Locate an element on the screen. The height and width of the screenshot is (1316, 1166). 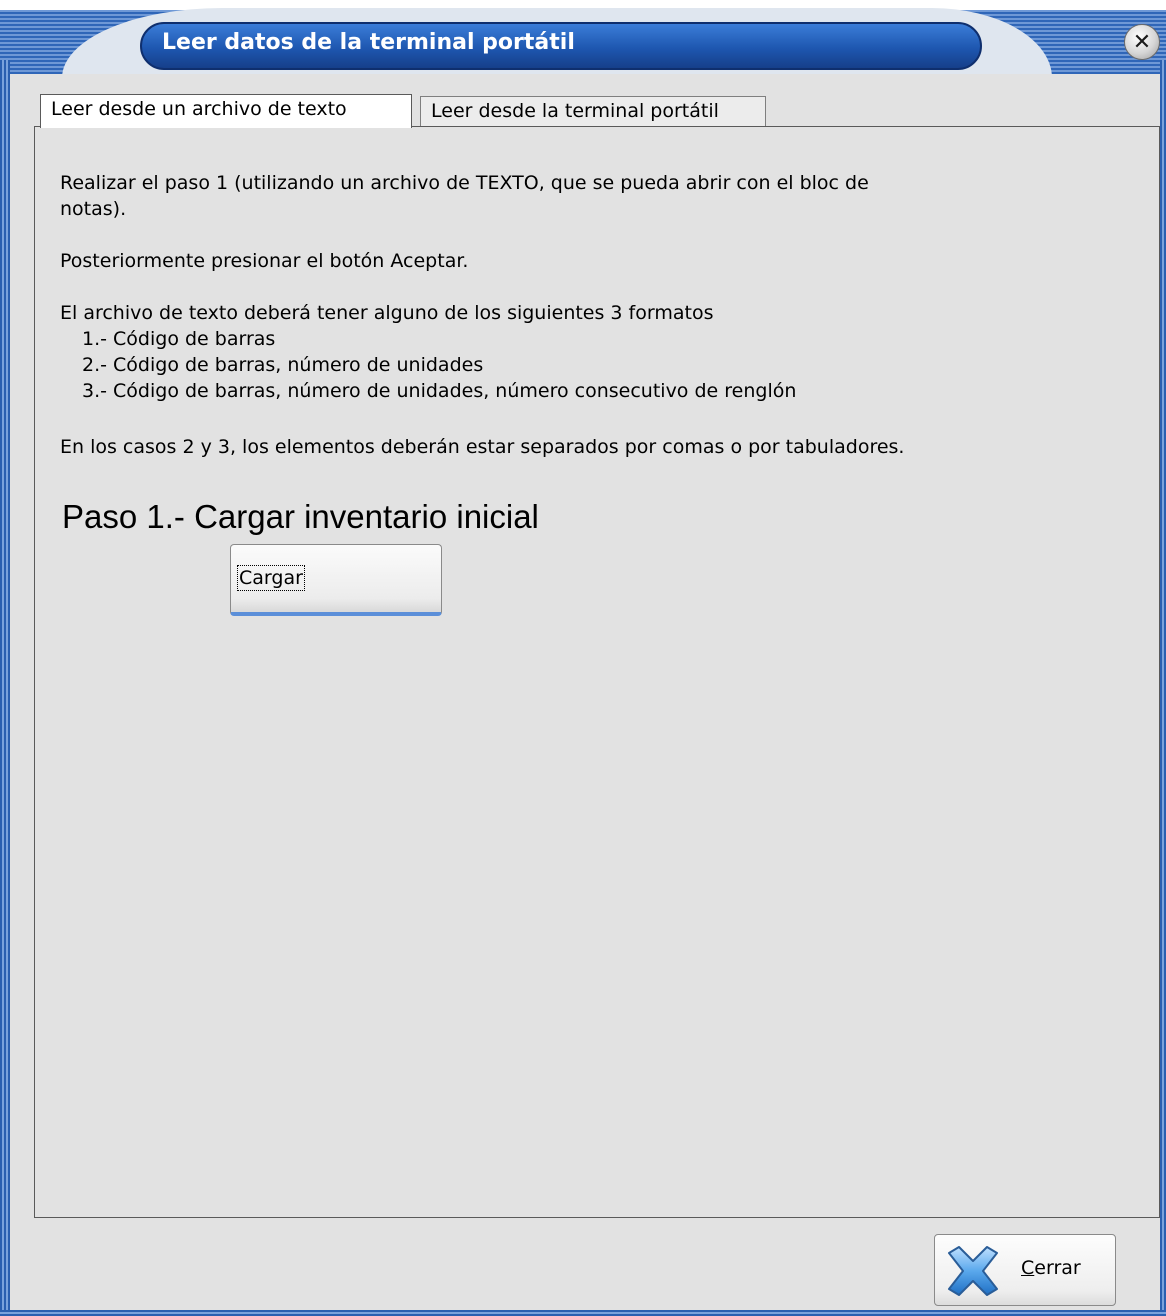
tab-leer-archivo-texto: Leer desde un archivo de texto is located at coordinates (226, 111).